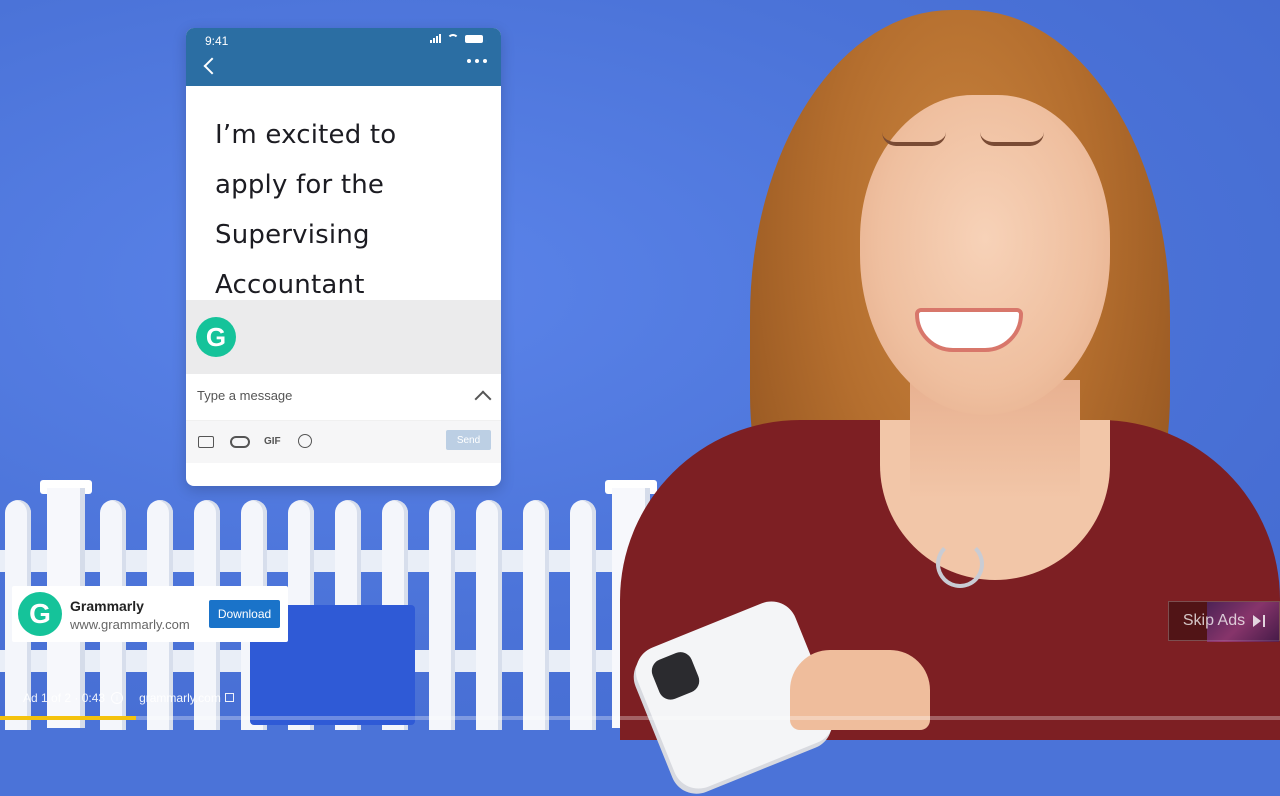 This screenshot has width=1280, height=796. Describe the element at coordinates (64, 698) in the screenshot. I see `ad-position-text: Ad 1 of 2 · 0:43` at that location.